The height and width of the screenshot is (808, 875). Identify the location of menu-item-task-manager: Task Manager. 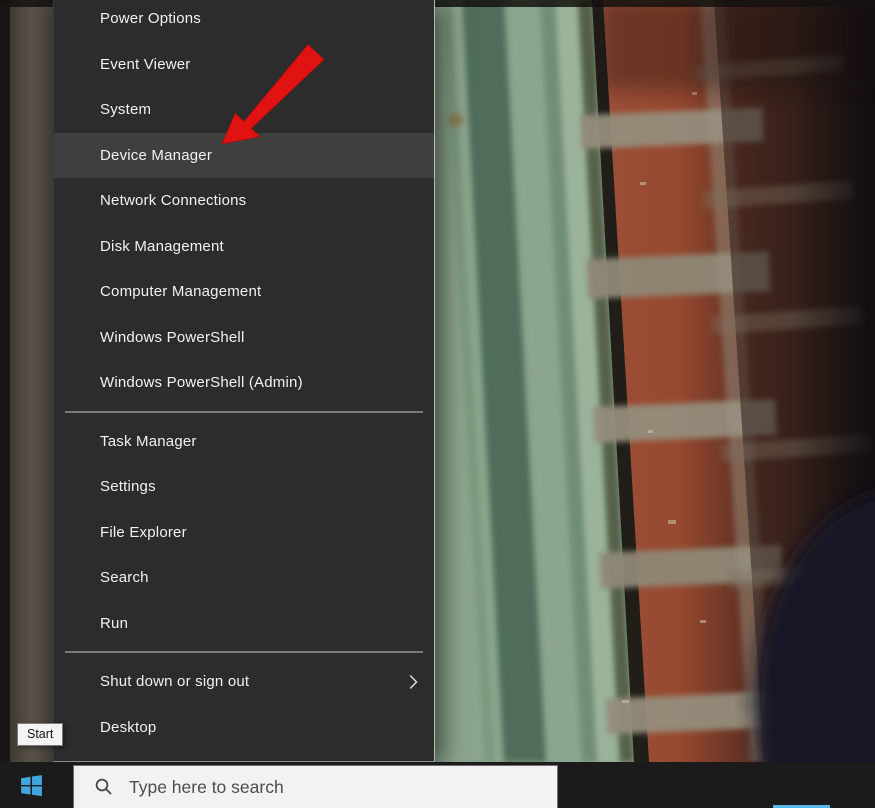
(244, 442).